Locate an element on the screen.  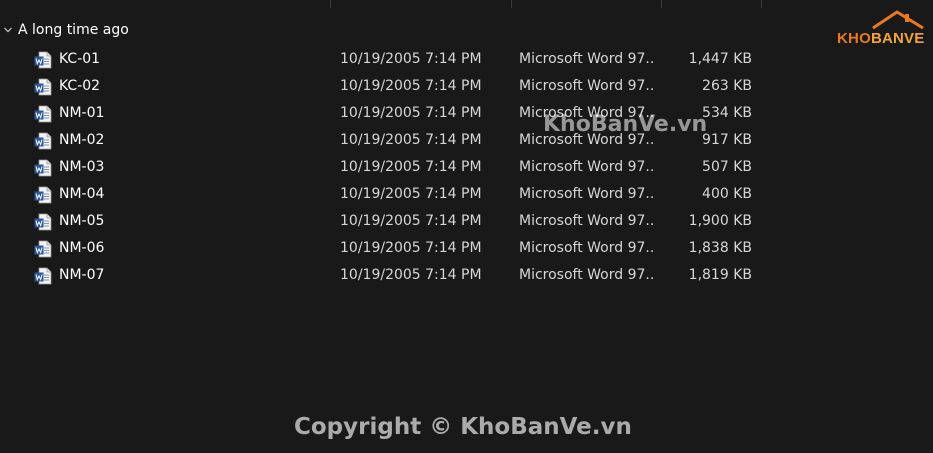
logo-part-banve: BANVE is located at coordinates (897, 38).